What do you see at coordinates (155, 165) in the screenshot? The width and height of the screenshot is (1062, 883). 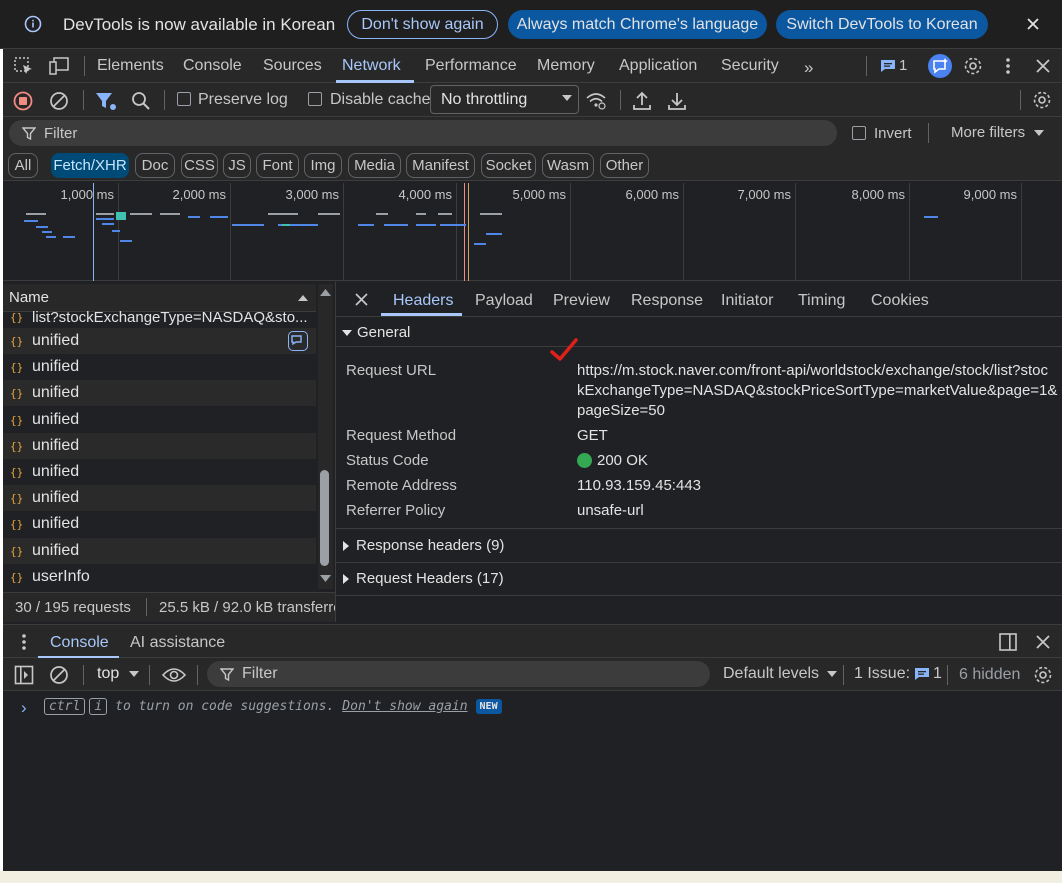 I see `type-filter-doc: Doc` at bounding box center [155, 165].